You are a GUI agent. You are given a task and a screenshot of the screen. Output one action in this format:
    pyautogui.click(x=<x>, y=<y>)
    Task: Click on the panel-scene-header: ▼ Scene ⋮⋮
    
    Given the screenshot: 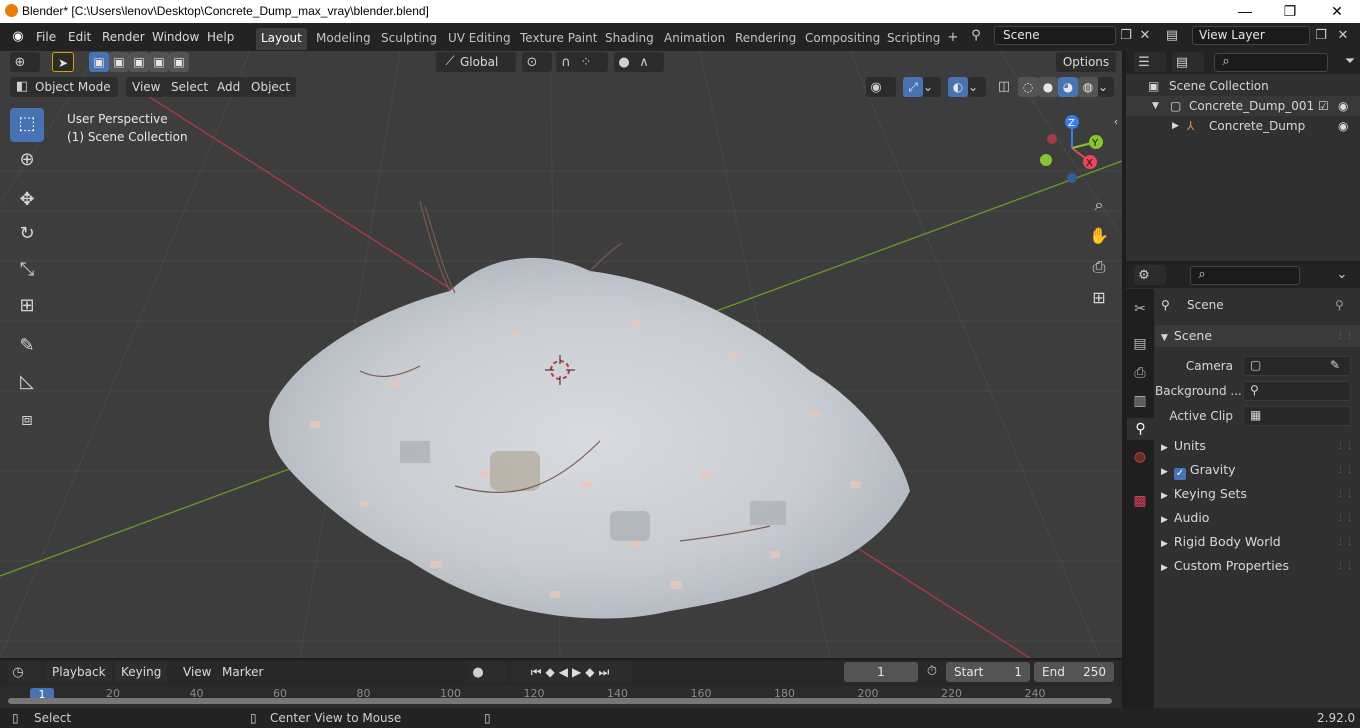 What is the action you would take?
    pyautogui.click(x=1257, y=336)
    